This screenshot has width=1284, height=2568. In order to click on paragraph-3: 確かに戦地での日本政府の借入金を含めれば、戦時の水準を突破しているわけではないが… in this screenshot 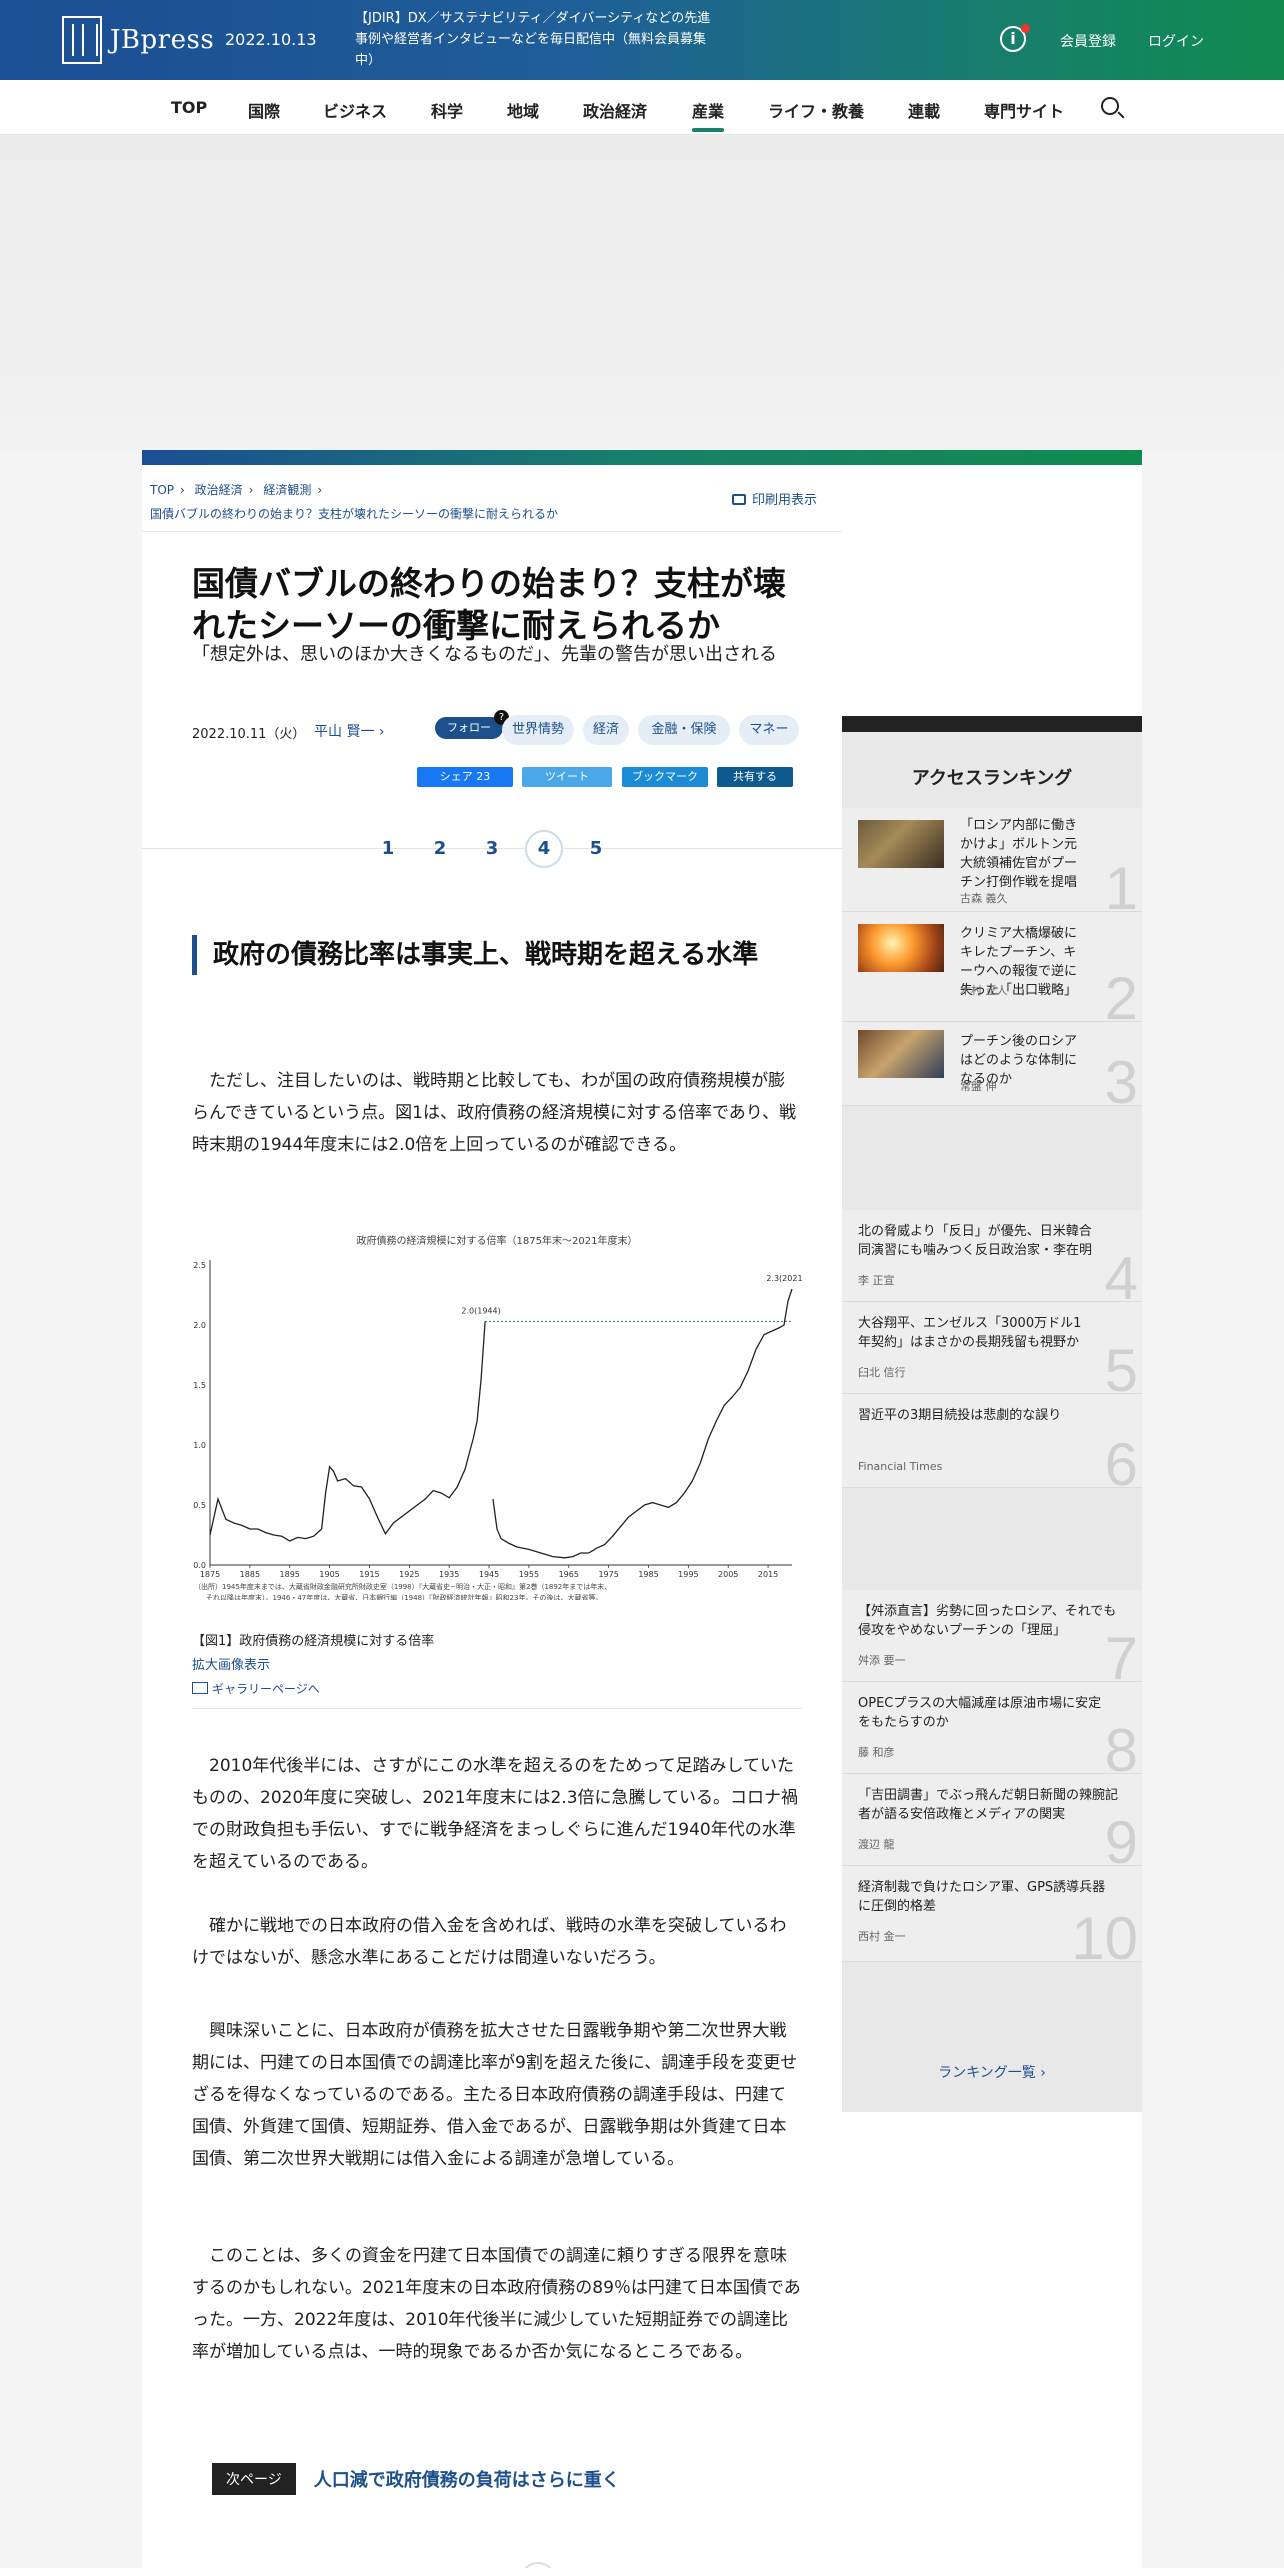, I will do `click(489, 1942)`.